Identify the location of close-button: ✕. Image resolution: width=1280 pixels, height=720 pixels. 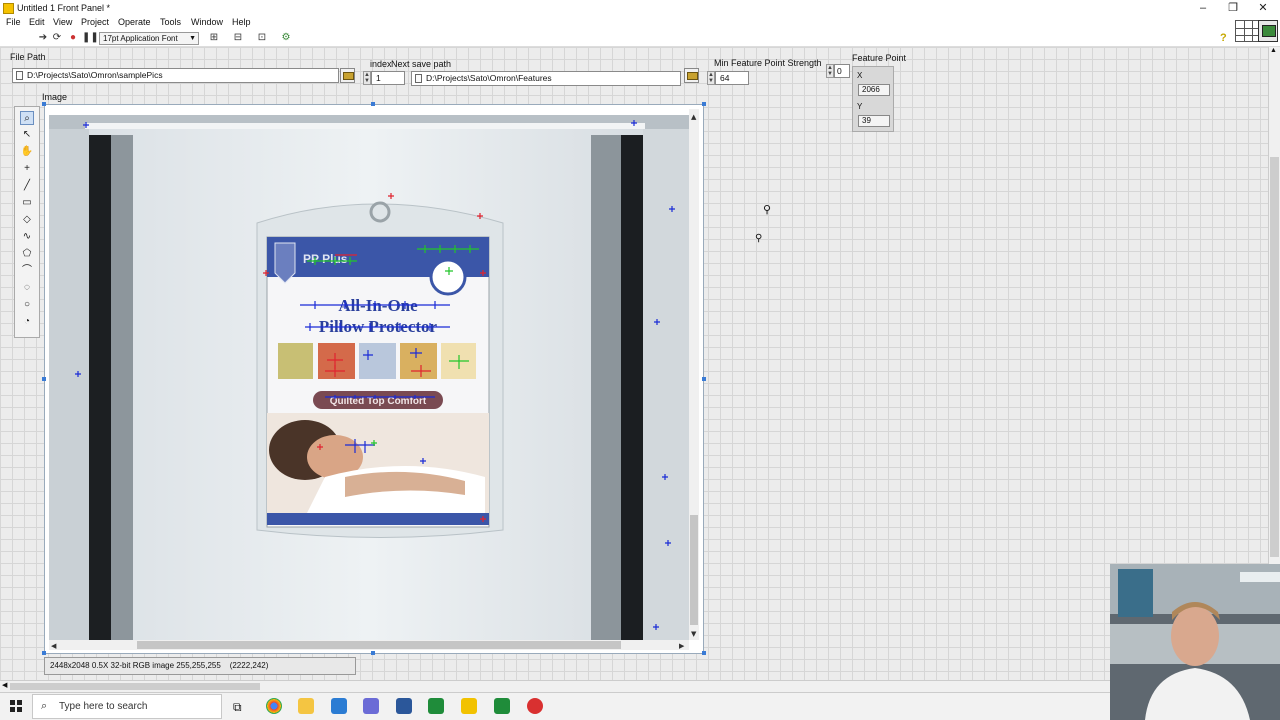
(1263, 8).